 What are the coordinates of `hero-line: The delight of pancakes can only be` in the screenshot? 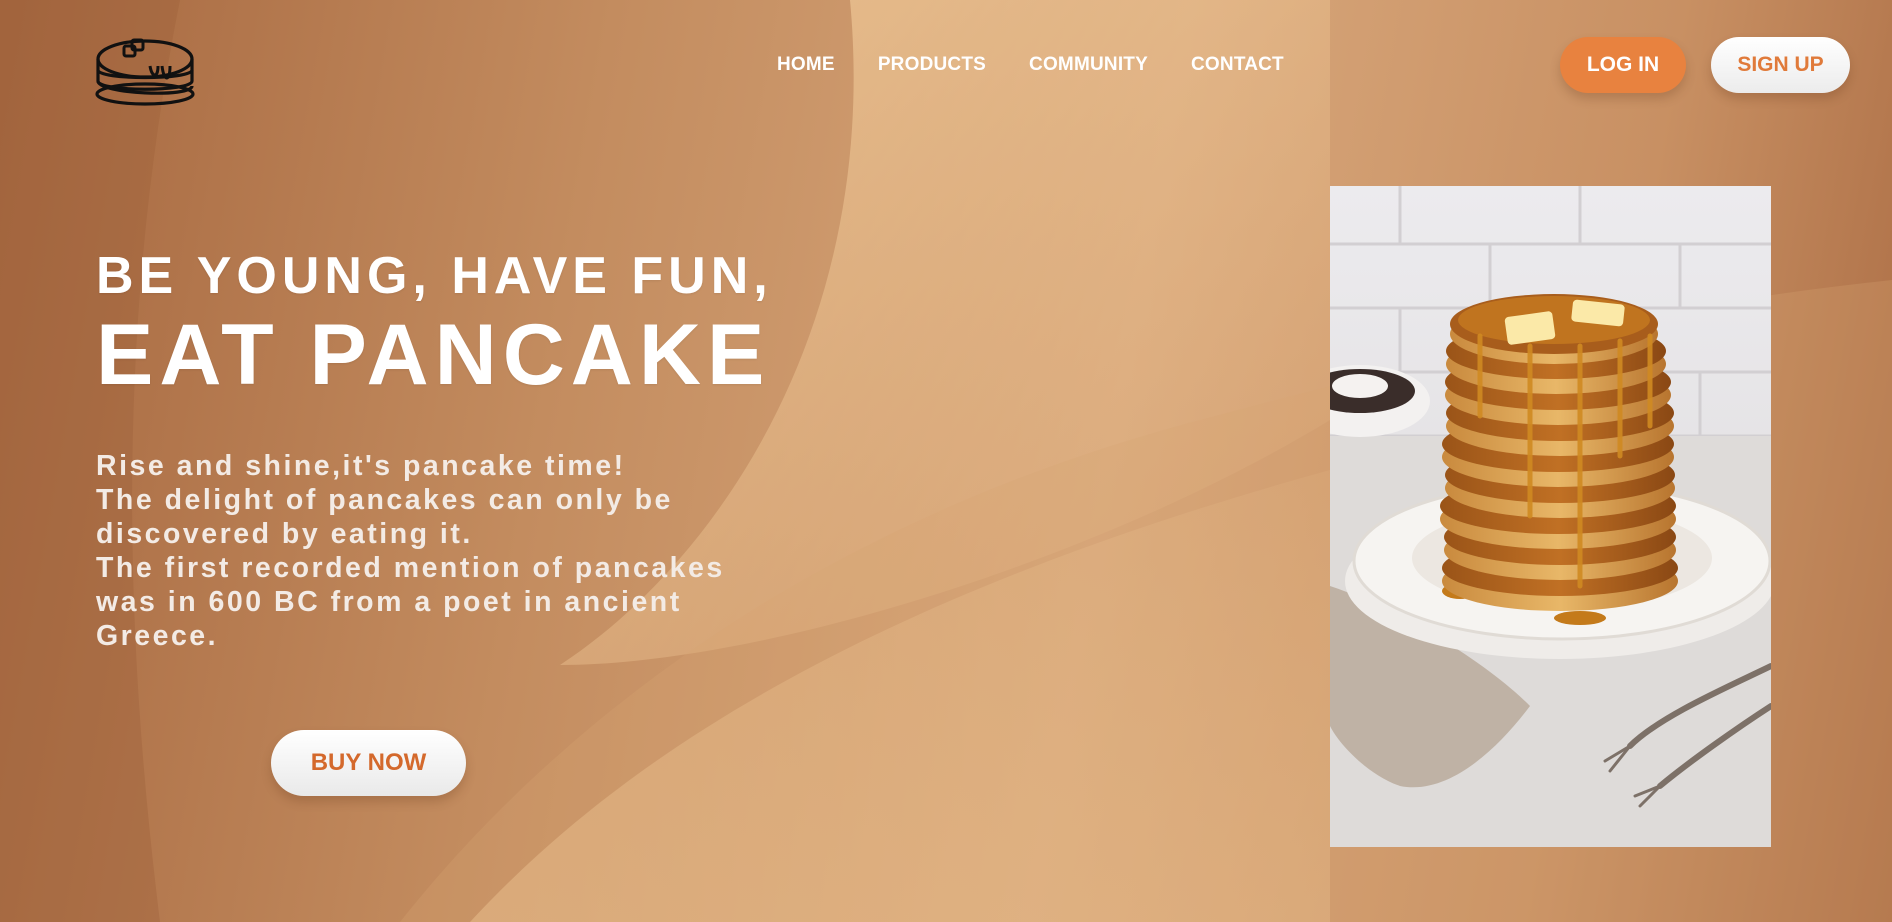 It's located at (384, 500).